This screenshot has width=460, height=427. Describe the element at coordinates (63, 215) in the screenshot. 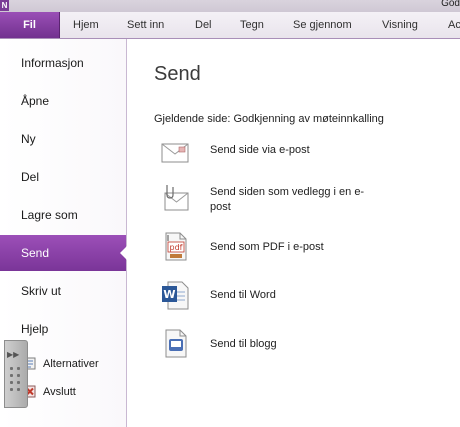

I see `nav-item-lagre-som: Lagre som` at that location.